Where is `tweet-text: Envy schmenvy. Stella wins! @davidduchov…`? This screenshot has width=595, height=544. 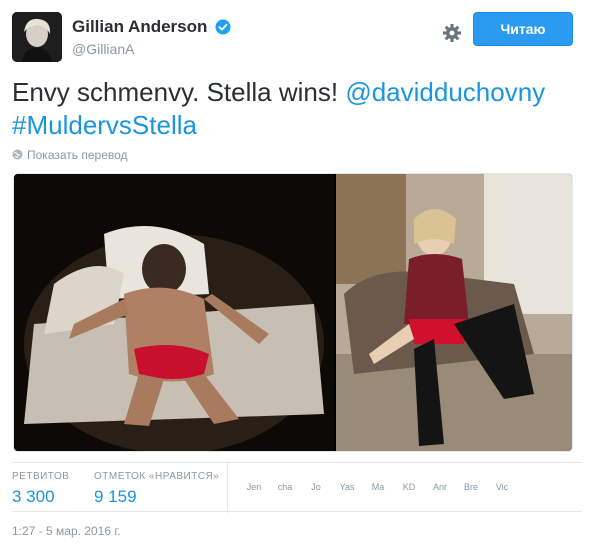
tweet-text: Envy schmenvy. Stella wins! @davidduchov… is located at coordinates (297, 109).